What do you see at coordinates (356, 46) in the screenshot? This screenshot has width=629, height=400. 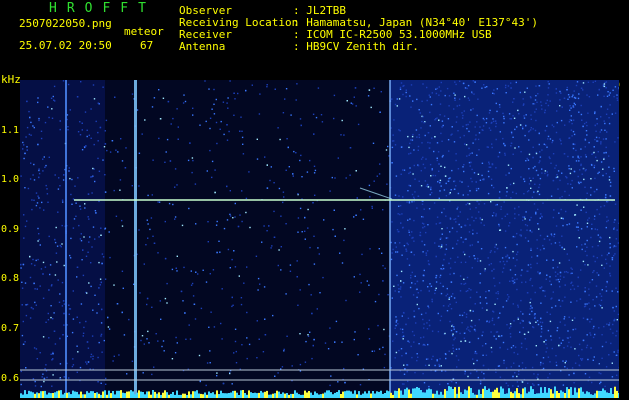 I see `antenna-value: : HB9CV Zenith dir.` at bounding box center [356, 46].